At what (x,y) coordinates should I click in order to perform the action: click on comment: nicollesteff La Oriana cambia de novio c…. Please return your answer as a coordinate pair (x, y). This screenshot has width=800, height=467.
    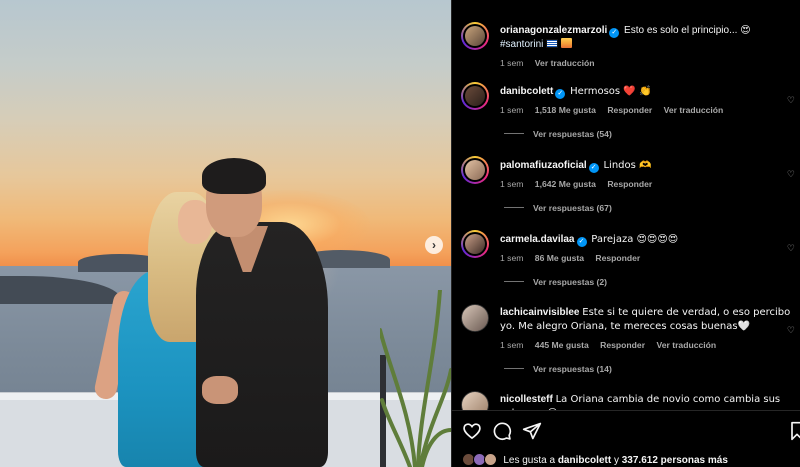
    Looking at the image, I should click on (646, 401).